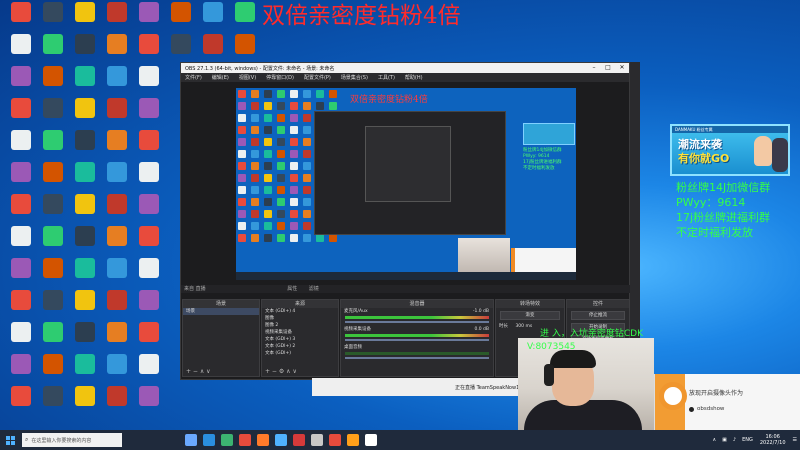  What do you see at coordinates (300, 339) in the screenshot?
I see `source-item: 文本 (GDI+) 3` at bounding box center [300, 339].